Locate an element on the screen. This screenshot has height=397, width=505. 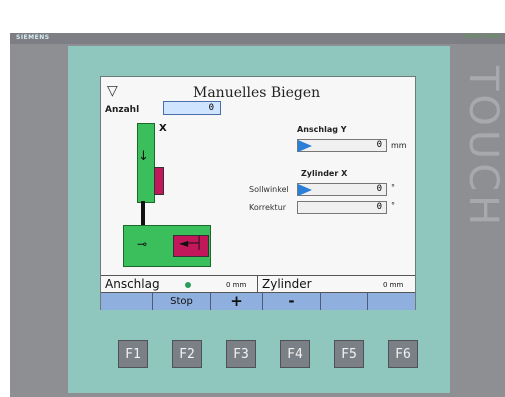
zylinder-status: Zylinder 0 mm is located at coordinates (336, 284).